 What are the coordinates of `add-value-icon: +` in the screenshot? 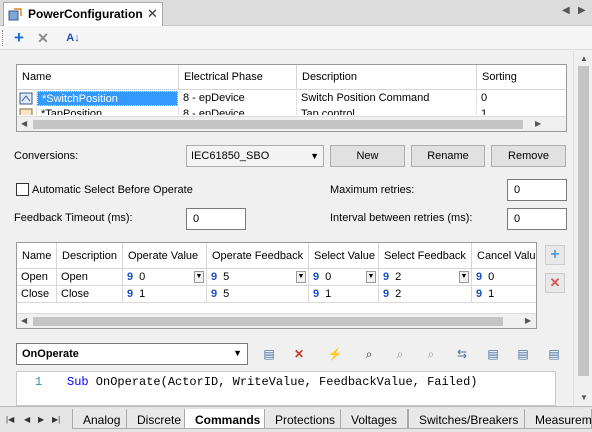 It's located at (555, 255).